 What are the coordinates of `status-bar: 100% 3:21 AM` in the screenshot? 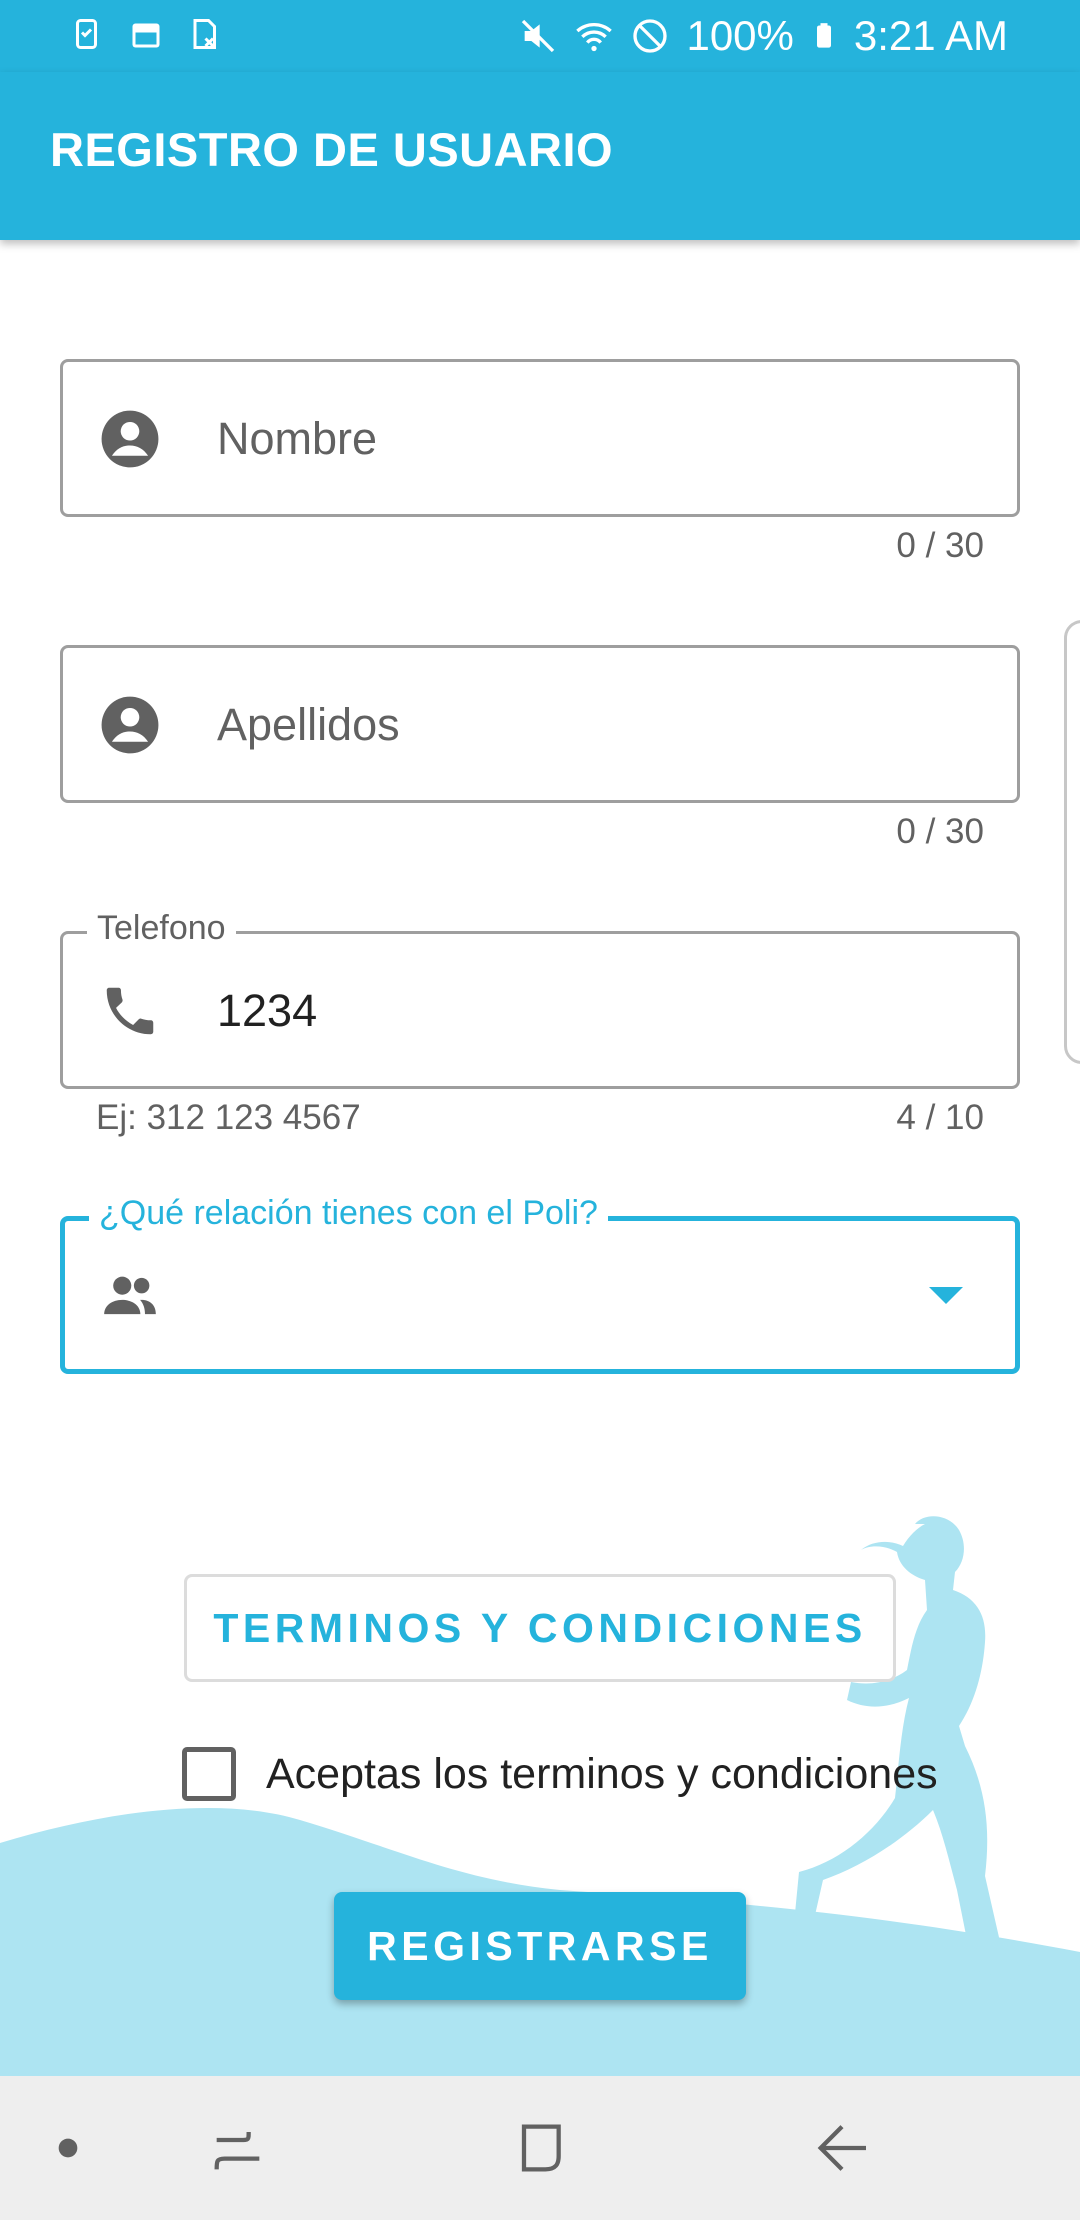 It's located at (540, 36).